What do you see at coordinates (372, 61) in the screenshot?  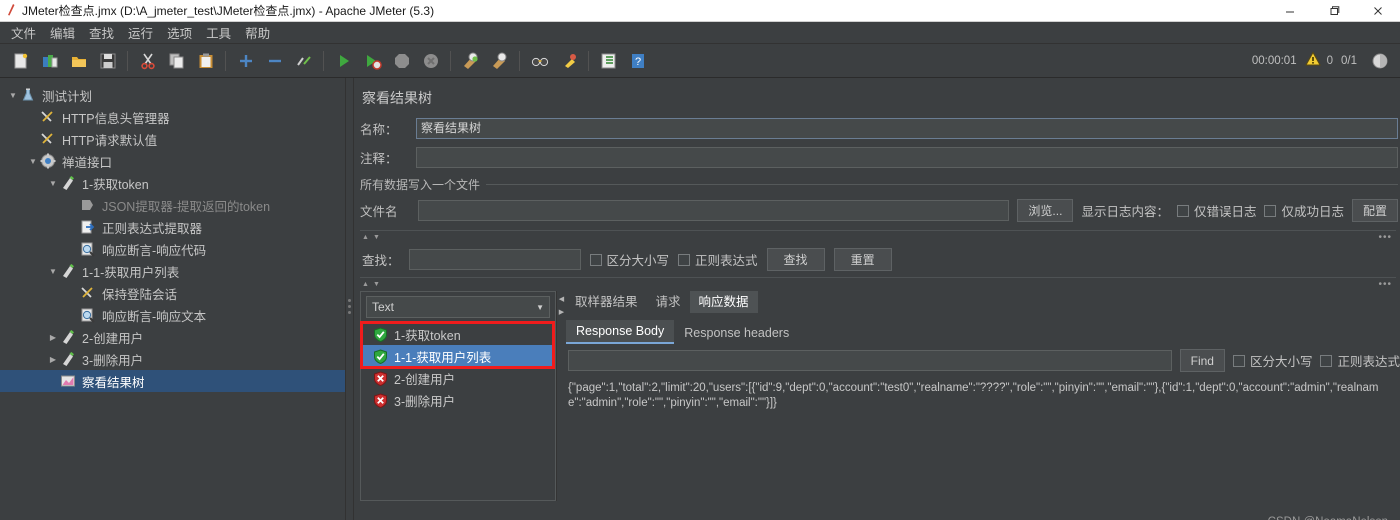 I see `start-no-pauses-icon` at bounding box center [372, 61].